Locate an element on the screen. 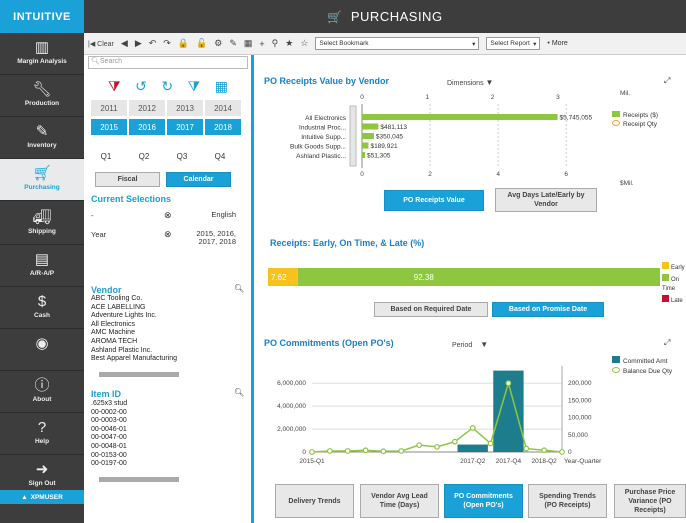 This screenshot has width=686, height=523. promise-date-button: Based on Promise Date is located at coordinates (548, 309).